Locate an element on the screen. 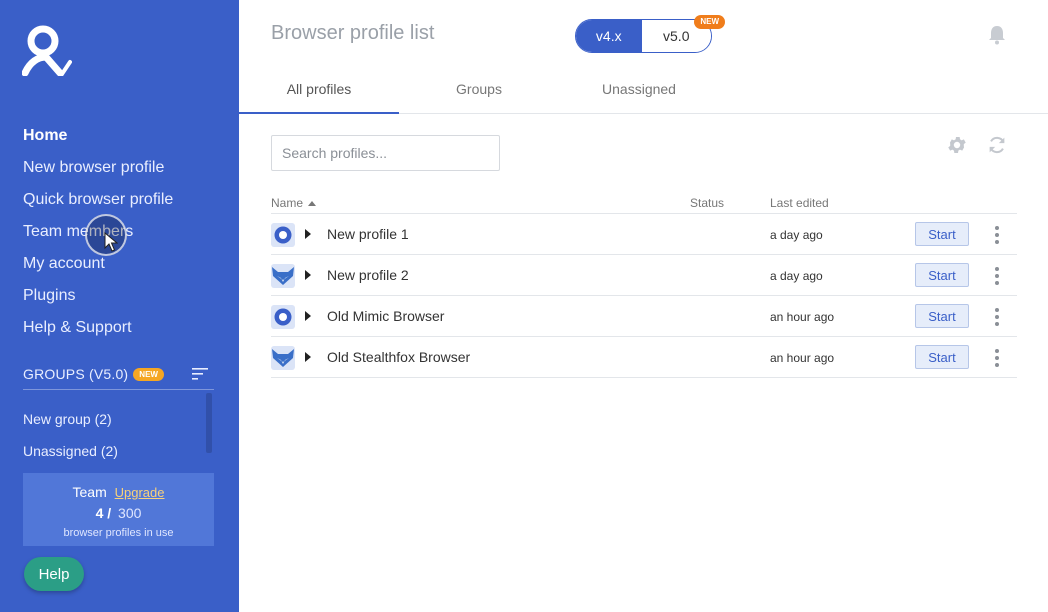 This screenshot has height=612, width=1048. tab-groups: Groups is located at coordinates (479, 91).